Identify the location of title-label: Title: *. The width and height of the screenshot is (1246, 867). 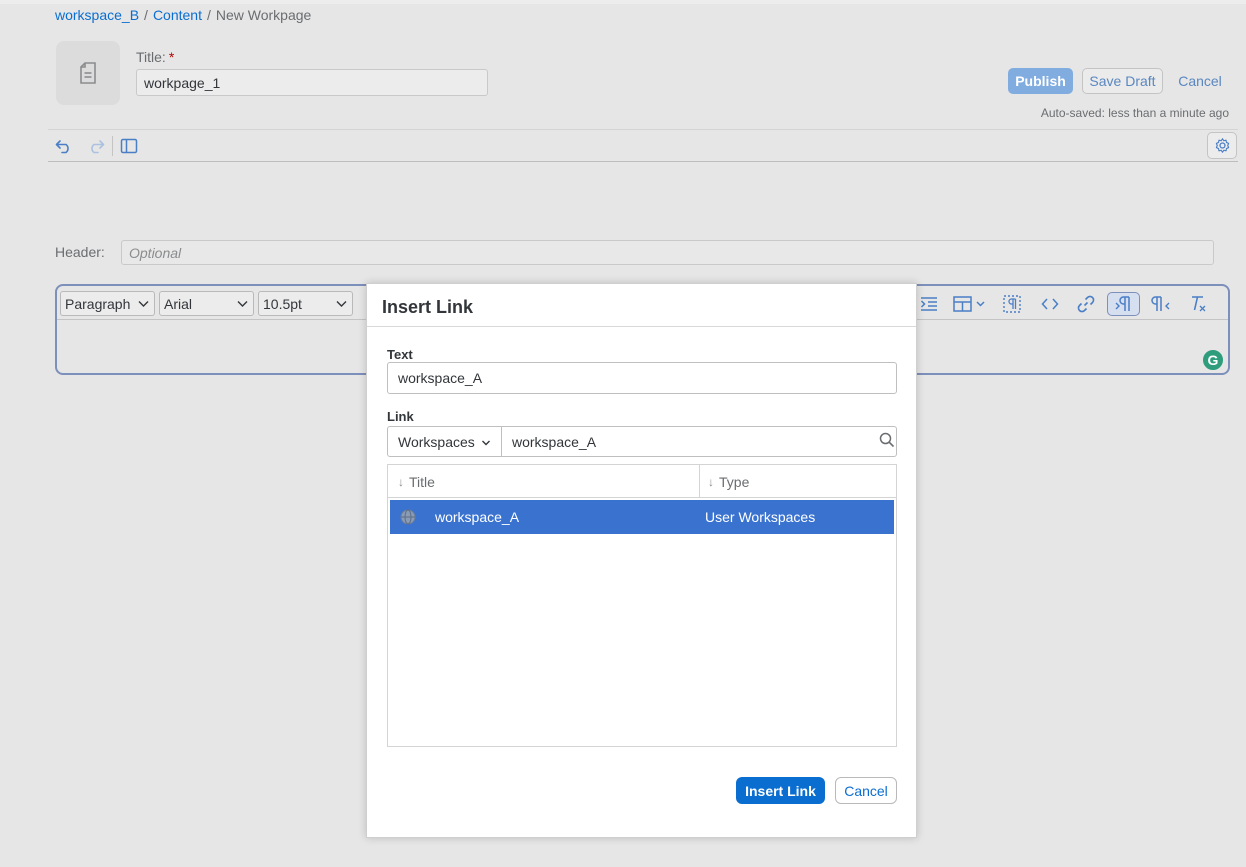
(155, 57).